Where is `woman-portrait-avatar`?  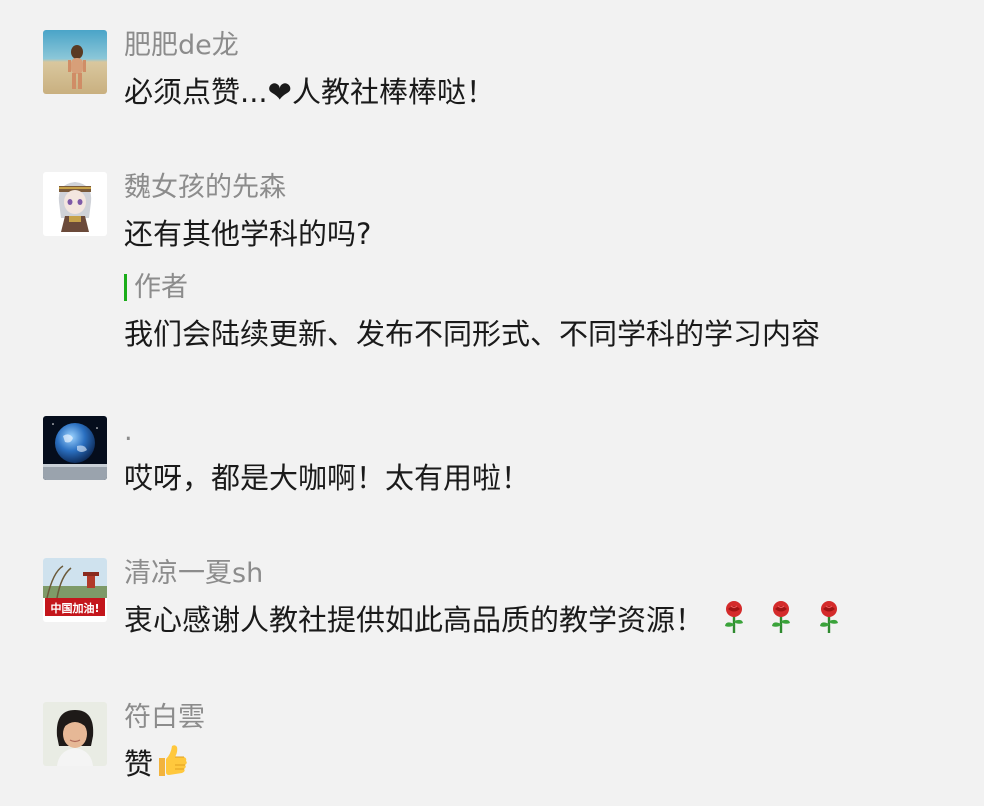 woman-portrait-avatar is located at coordinates (75, 734).